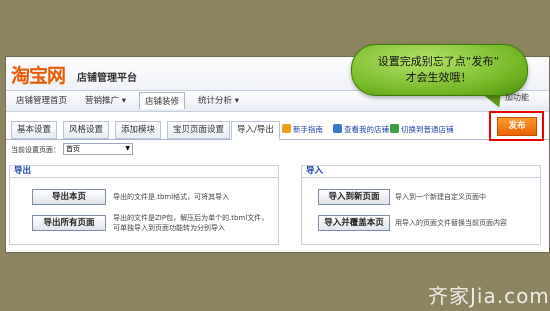 This screenshot has height=311, width=550. I want to click on link-view-my-store: 查看我的店铺, so click(361, 129).